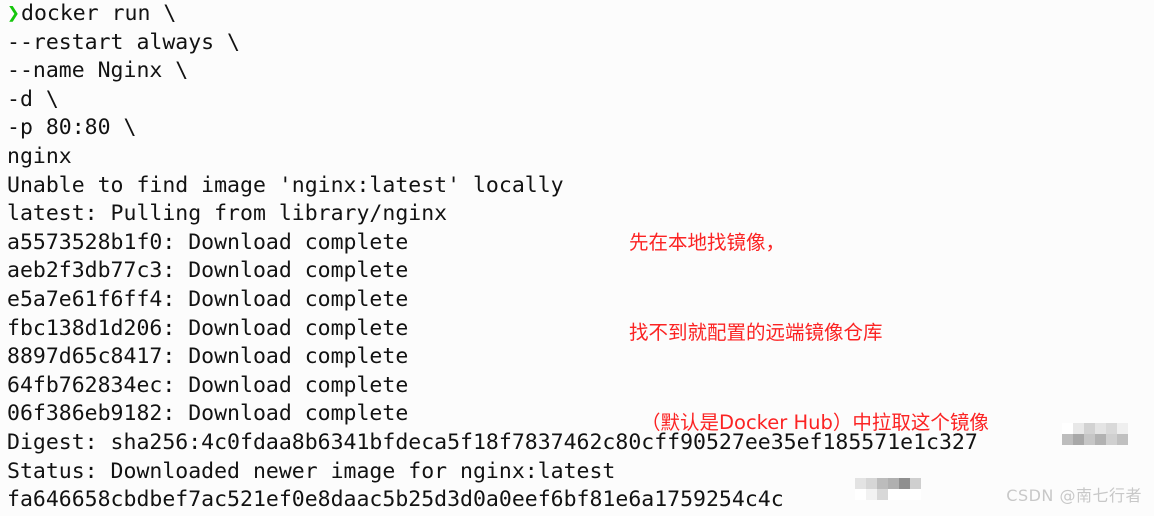  I want to click on digest-redaction-blur, so click(1095, 434).